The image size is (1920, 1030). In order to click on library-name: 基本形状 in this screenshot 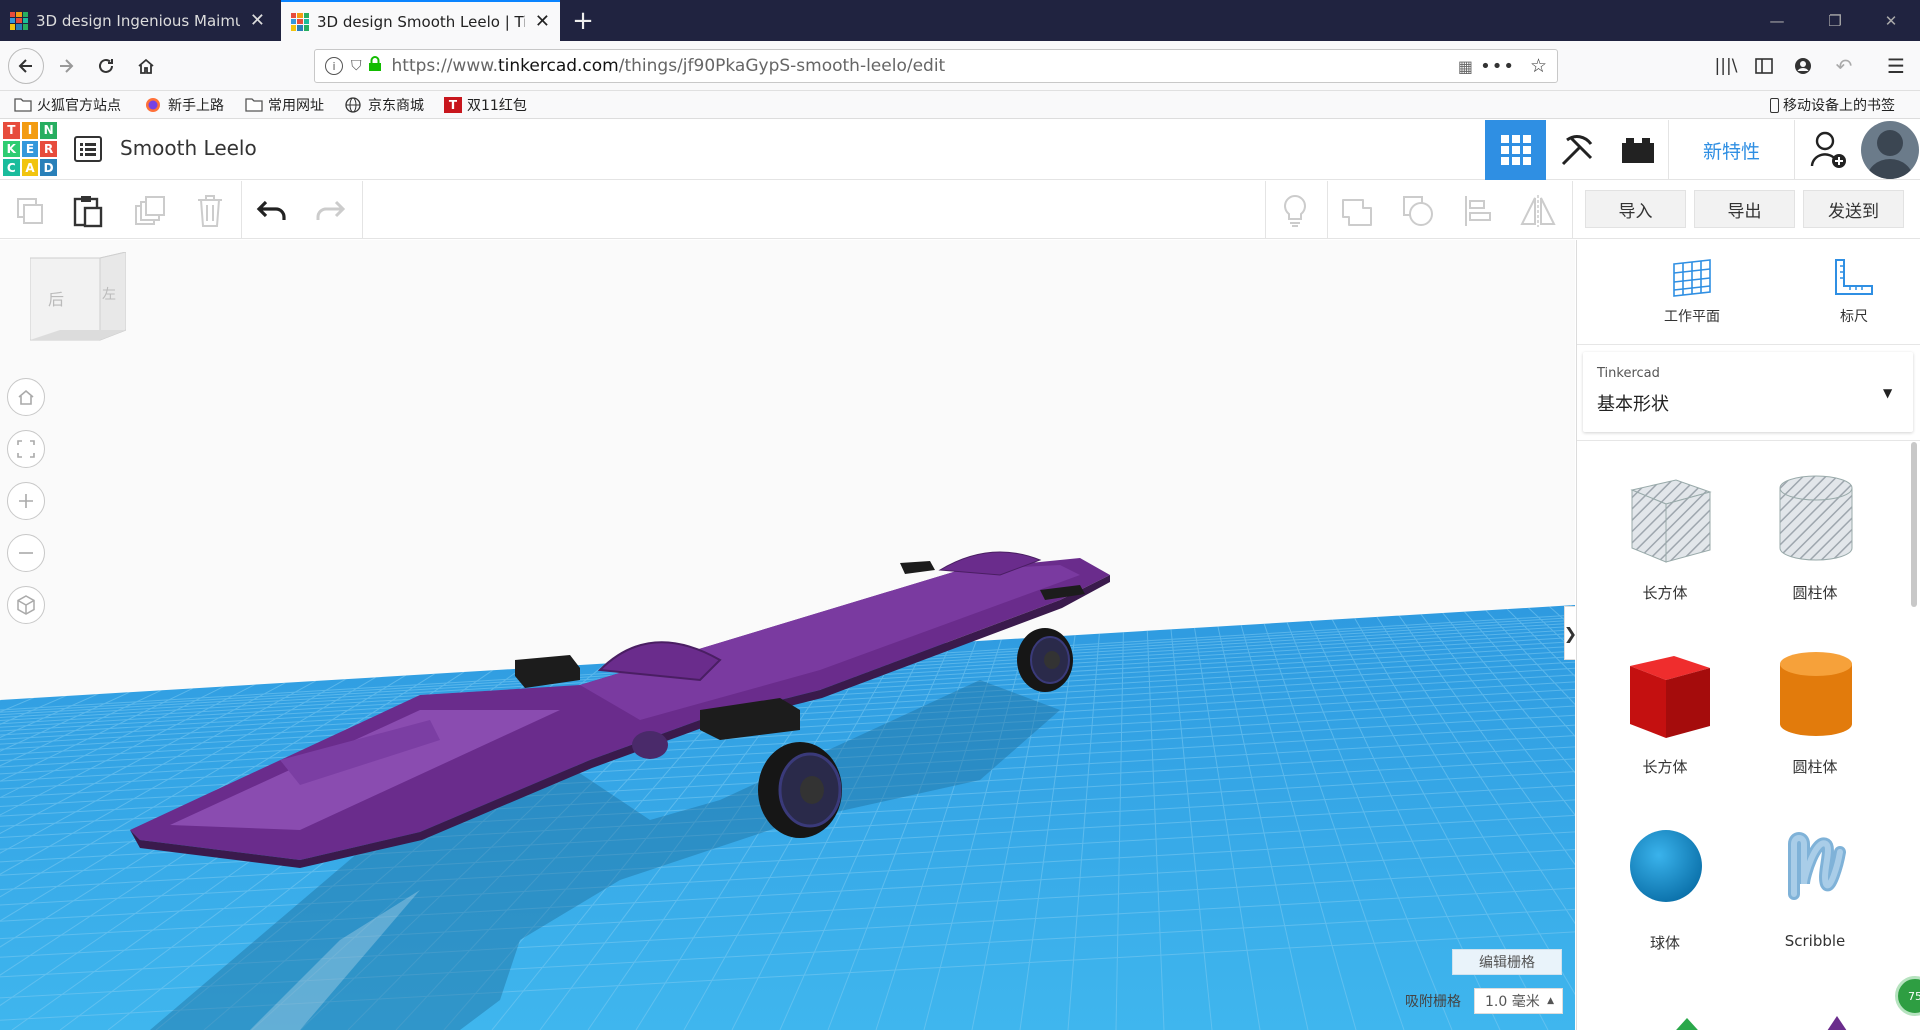, I will do `click(1633, 404)`.